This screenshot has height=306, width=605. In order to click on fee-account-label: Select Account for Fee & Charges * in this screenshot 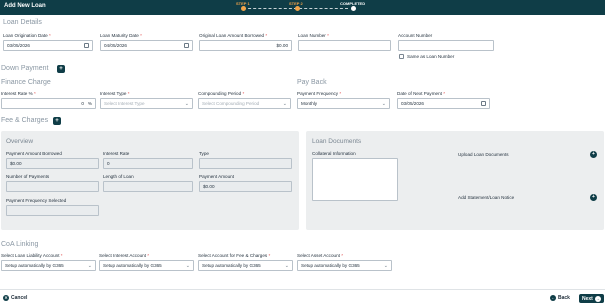, I will do `click(234, 255)`.